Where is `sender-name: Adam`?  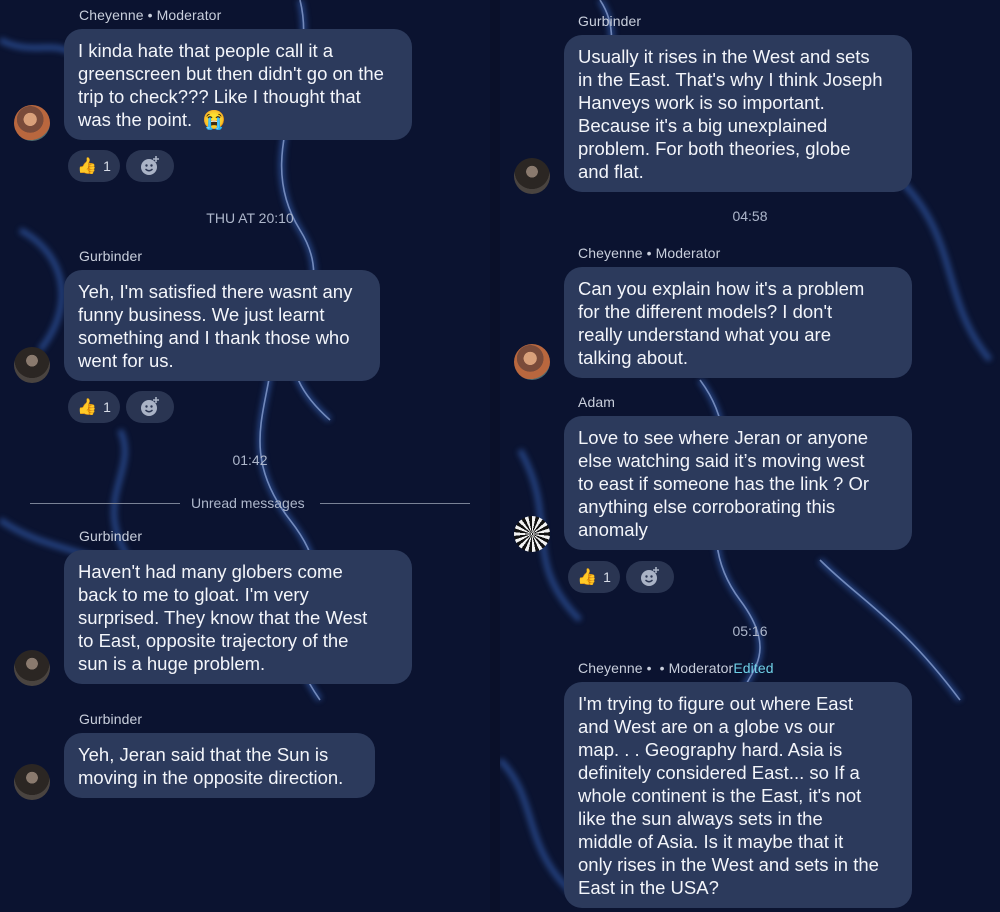 sender-name: Adam is located at coordinates (596, 402).